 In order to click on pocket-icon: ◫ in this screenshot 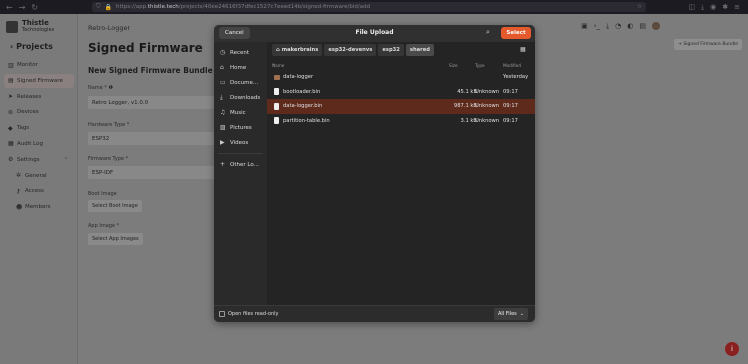, I will do `click(691, 7)`.